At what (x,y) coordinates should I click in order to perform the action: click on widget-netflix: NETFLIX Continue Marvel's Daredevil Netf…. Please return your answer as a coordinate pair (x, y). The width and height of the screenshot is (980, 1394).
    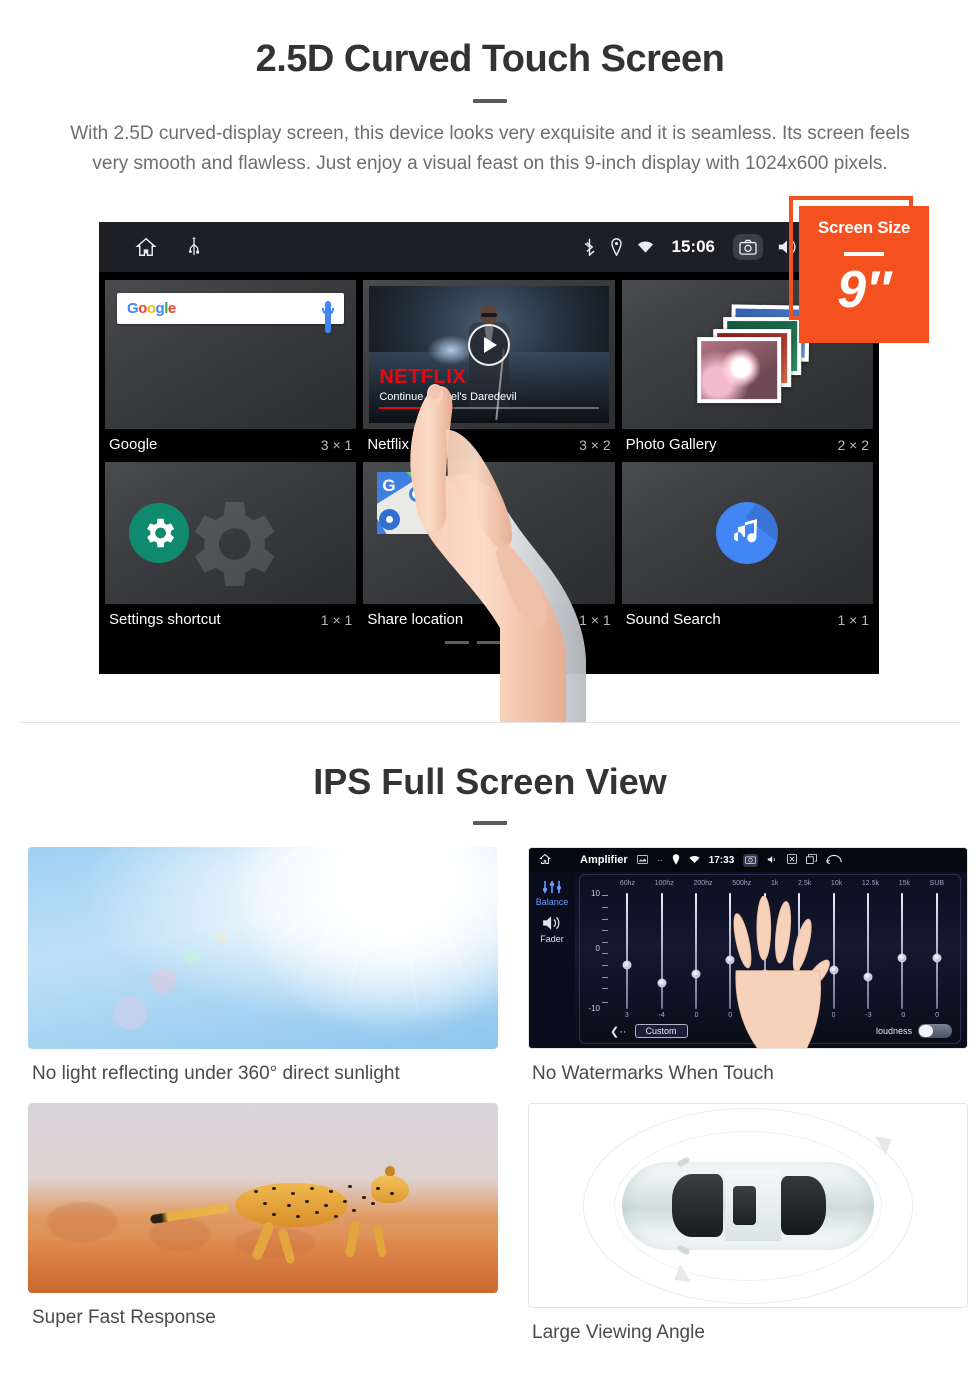
    Looking at the image, I should click on (489, 369).